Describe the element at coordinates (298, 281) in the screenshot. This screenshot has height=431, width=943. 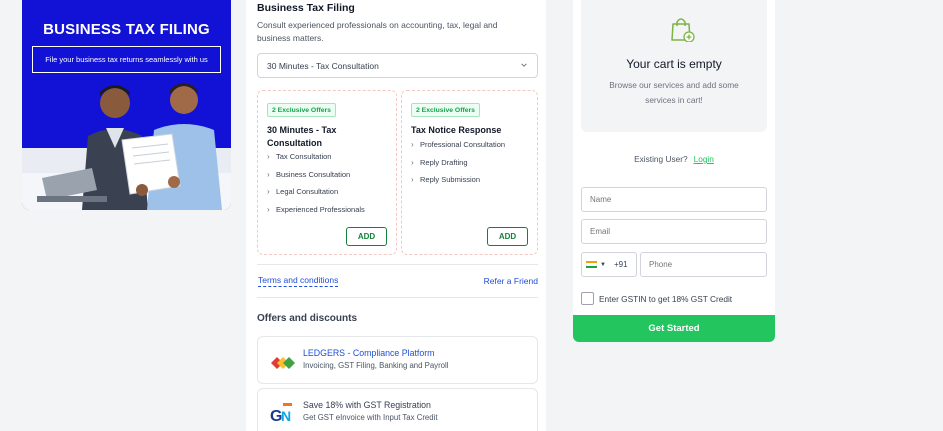
I see `terms-link: Terms and conditions` at that location.